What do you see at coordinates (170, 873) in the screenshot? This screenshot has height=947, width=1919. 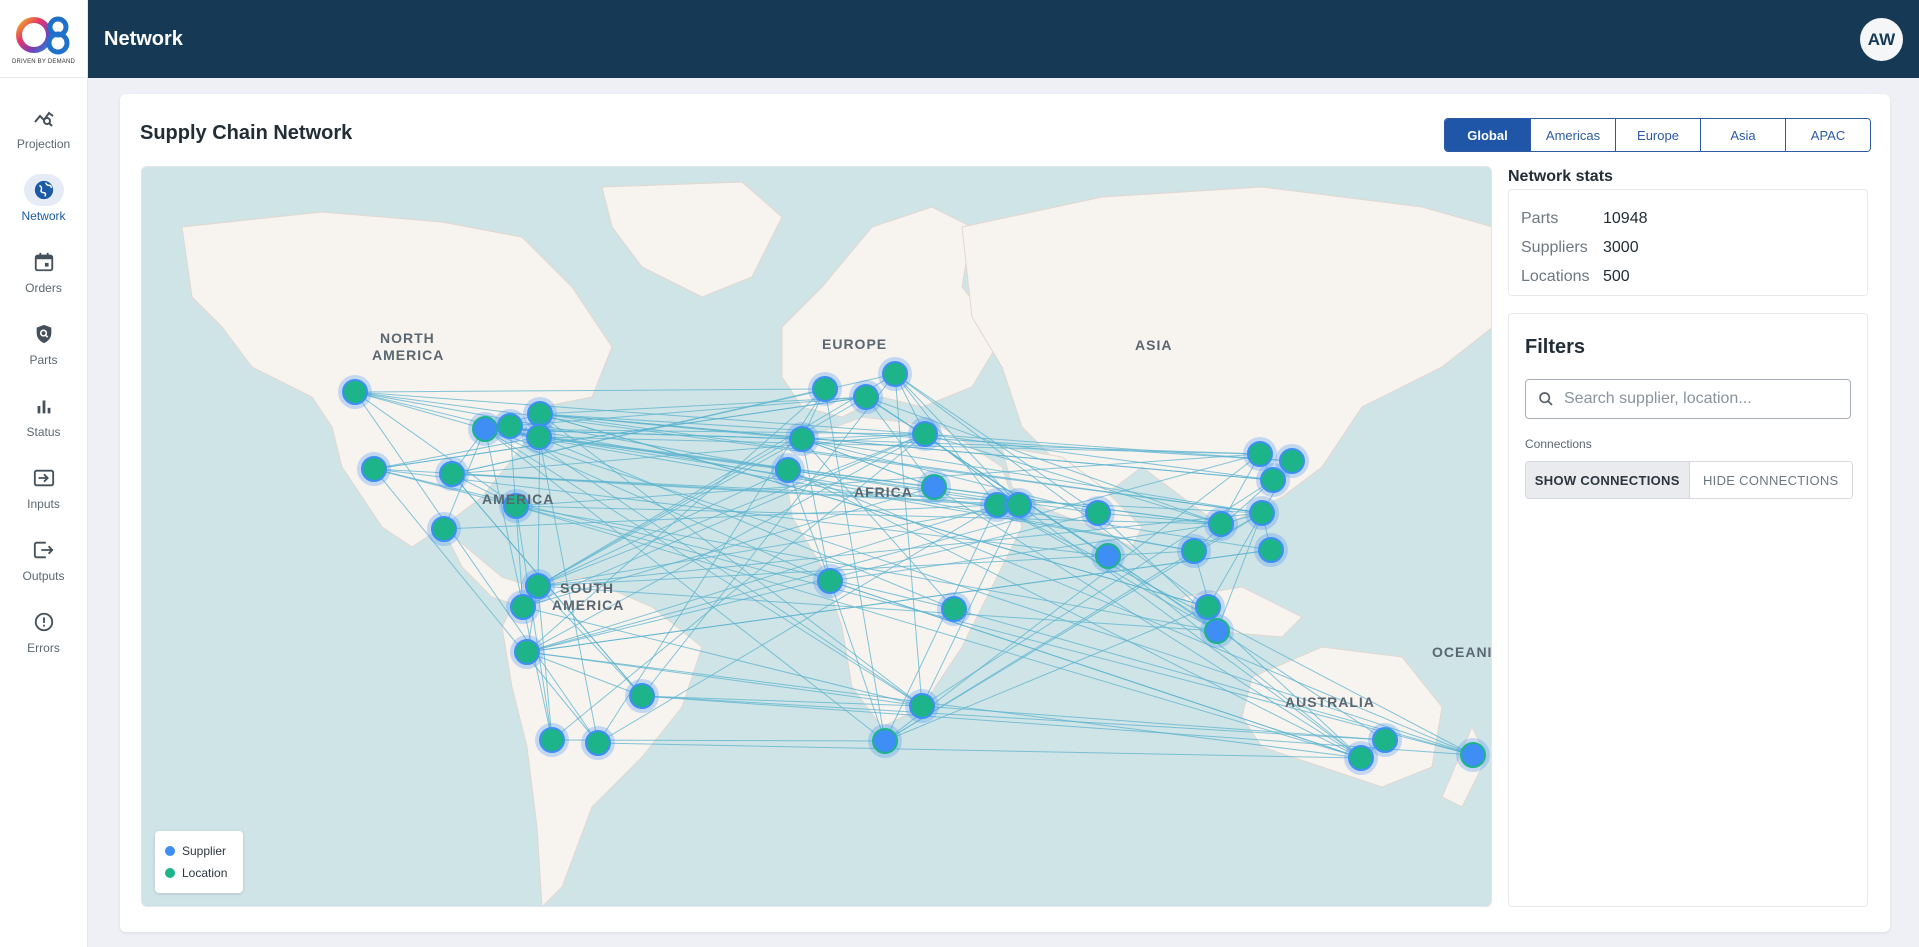 I see `location-dot-icon` at bounding box center [170, 873].